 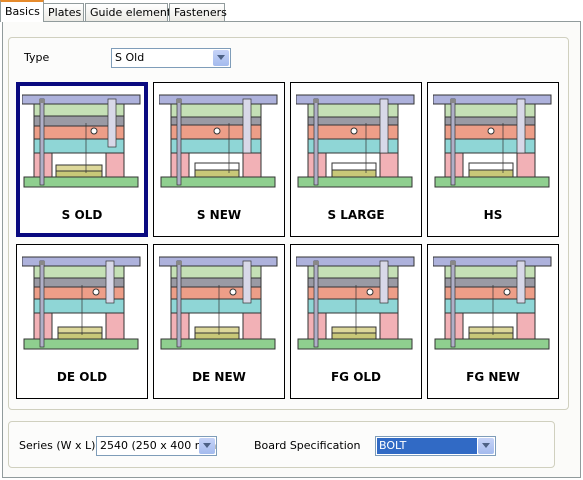 I want to click on mold-base-de-old-icon, so click(x=82, y=311).